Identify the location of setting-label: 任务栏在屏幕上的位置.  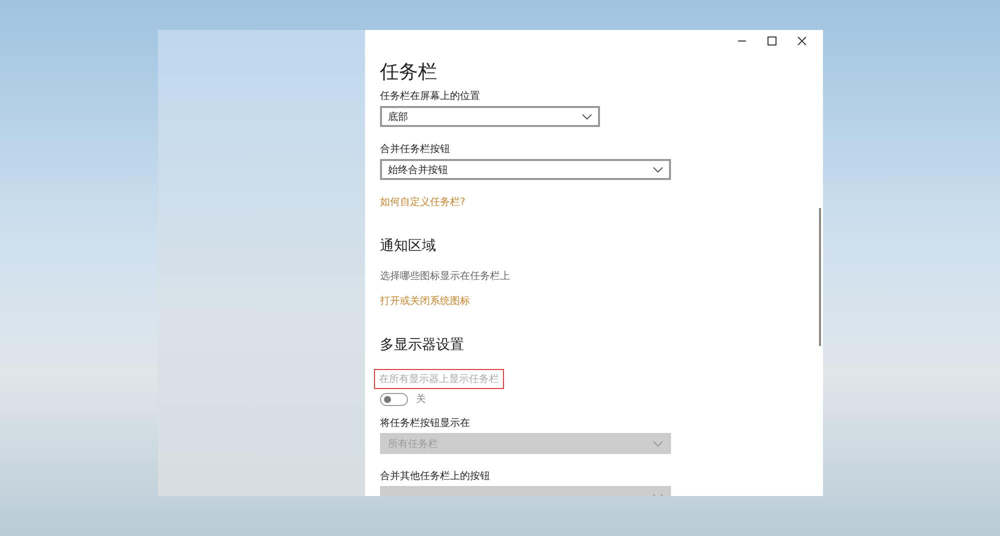
(430, 96).